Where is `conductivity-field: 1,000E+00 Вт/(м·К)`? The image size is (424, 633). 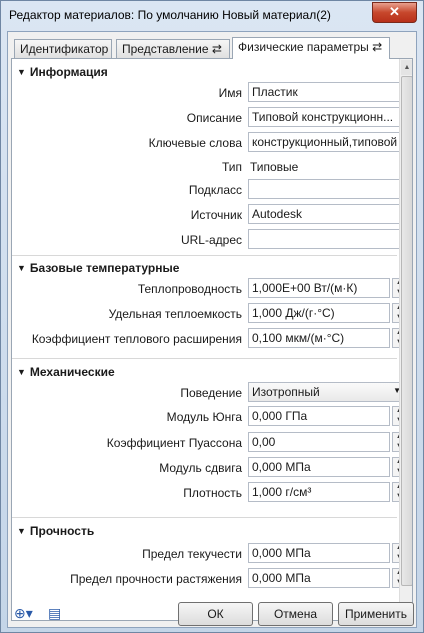
conductivity-field: 1,000E+00 Вт/(м·К) is located at coordinates (319, 288).